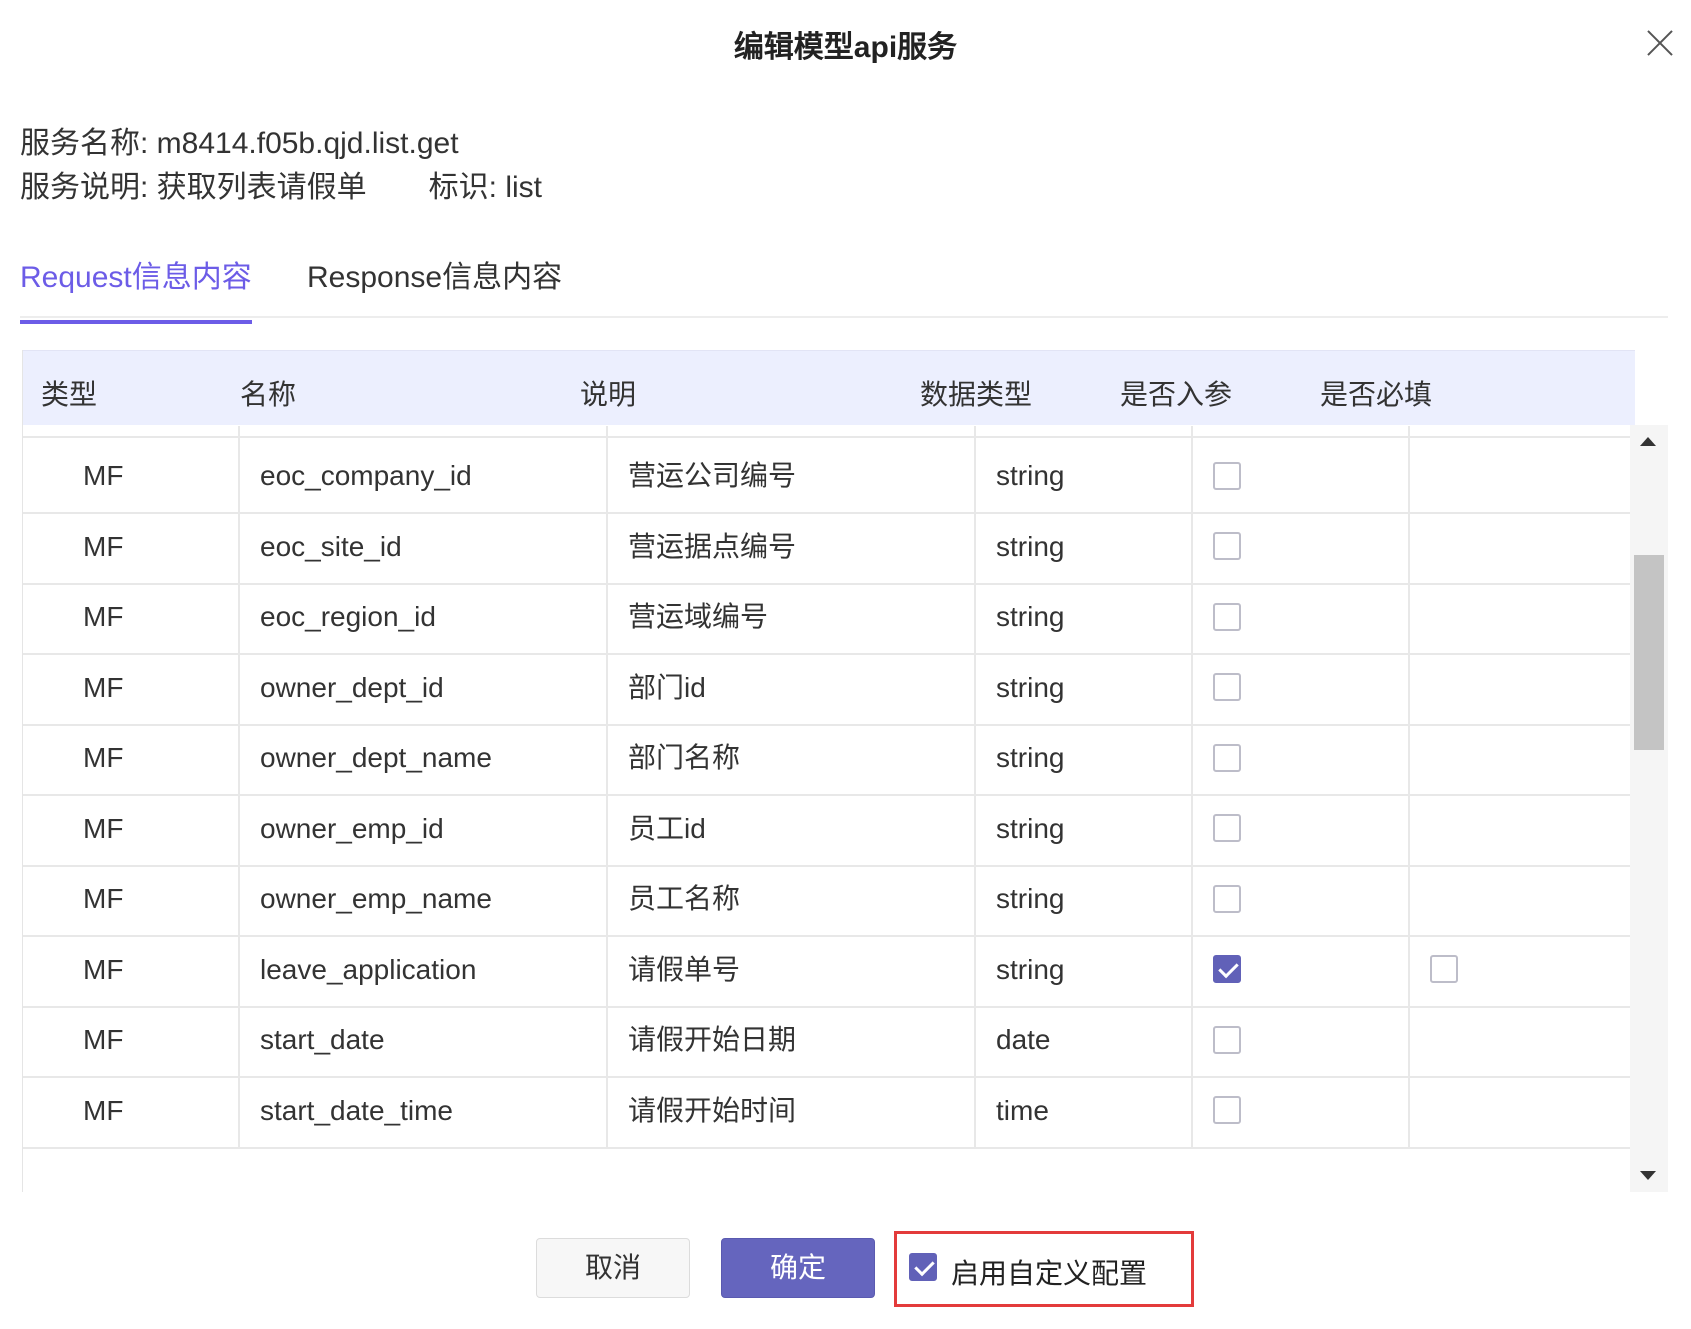 The image size is (1691, 1329). I want to click on cell-desc: 部门名称, so click(792, 758).